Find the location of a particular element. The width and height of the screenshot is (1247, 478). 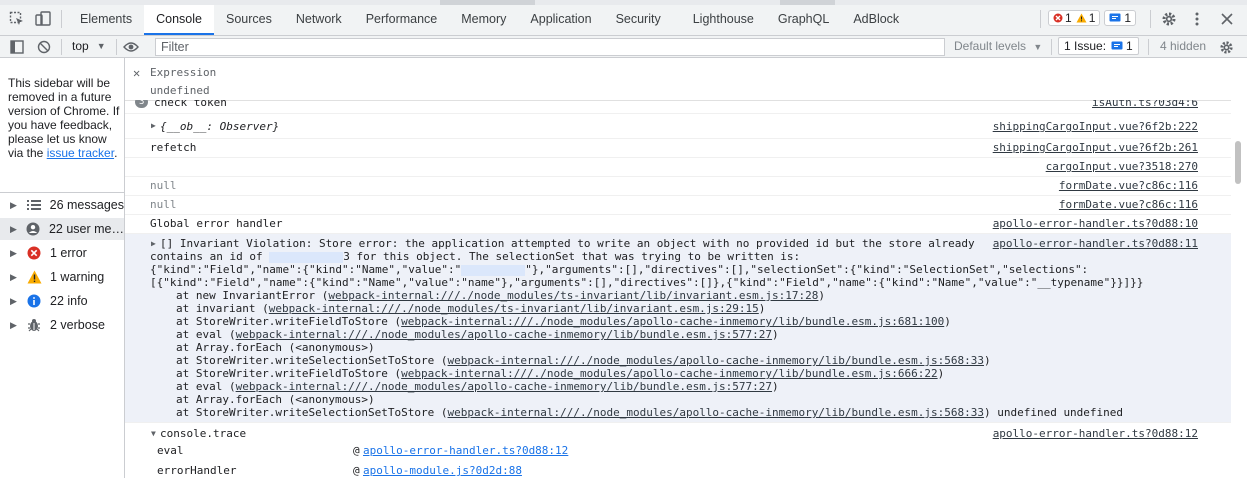

stack-text: ) is located at coordinates (947, 321).